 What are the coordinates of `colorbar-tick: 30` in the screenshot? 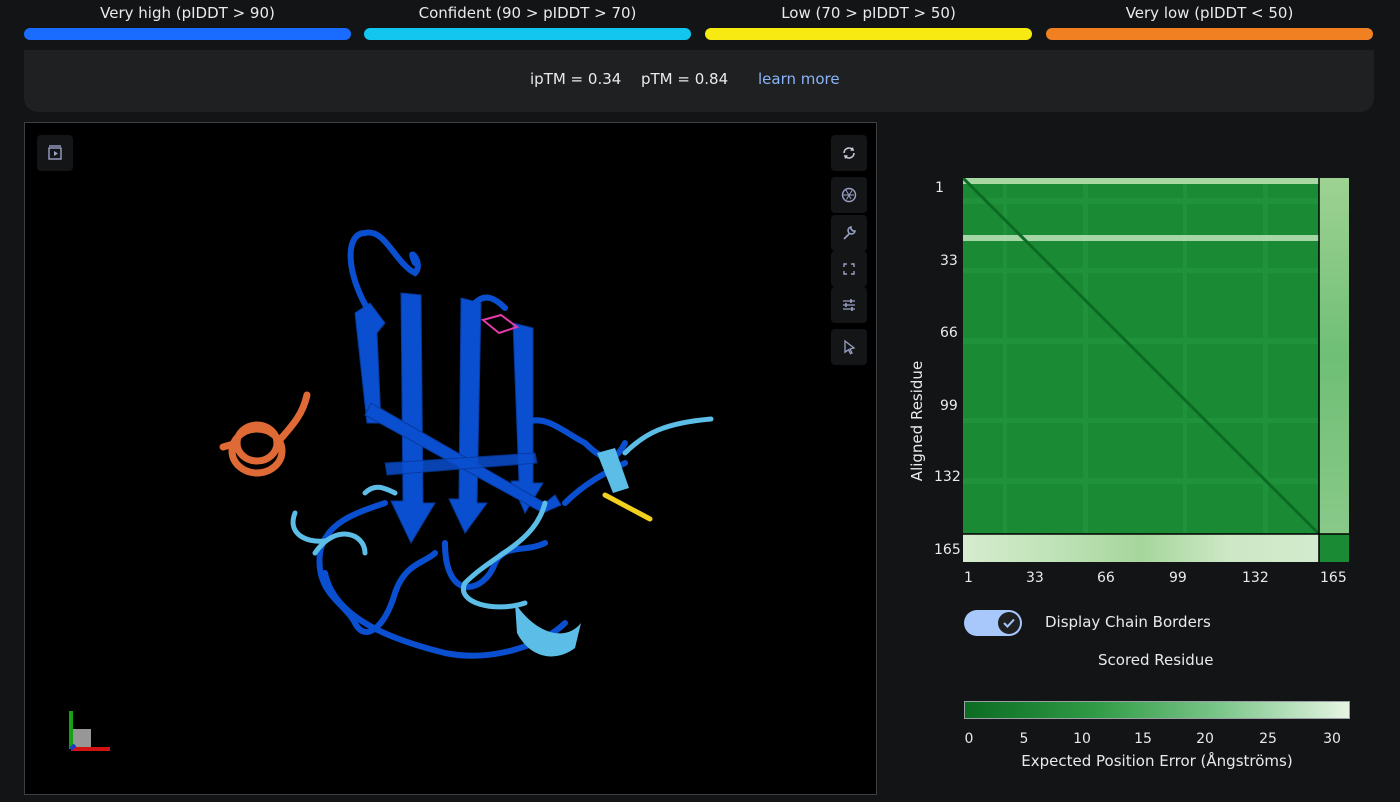 It's located at (1332, 739).